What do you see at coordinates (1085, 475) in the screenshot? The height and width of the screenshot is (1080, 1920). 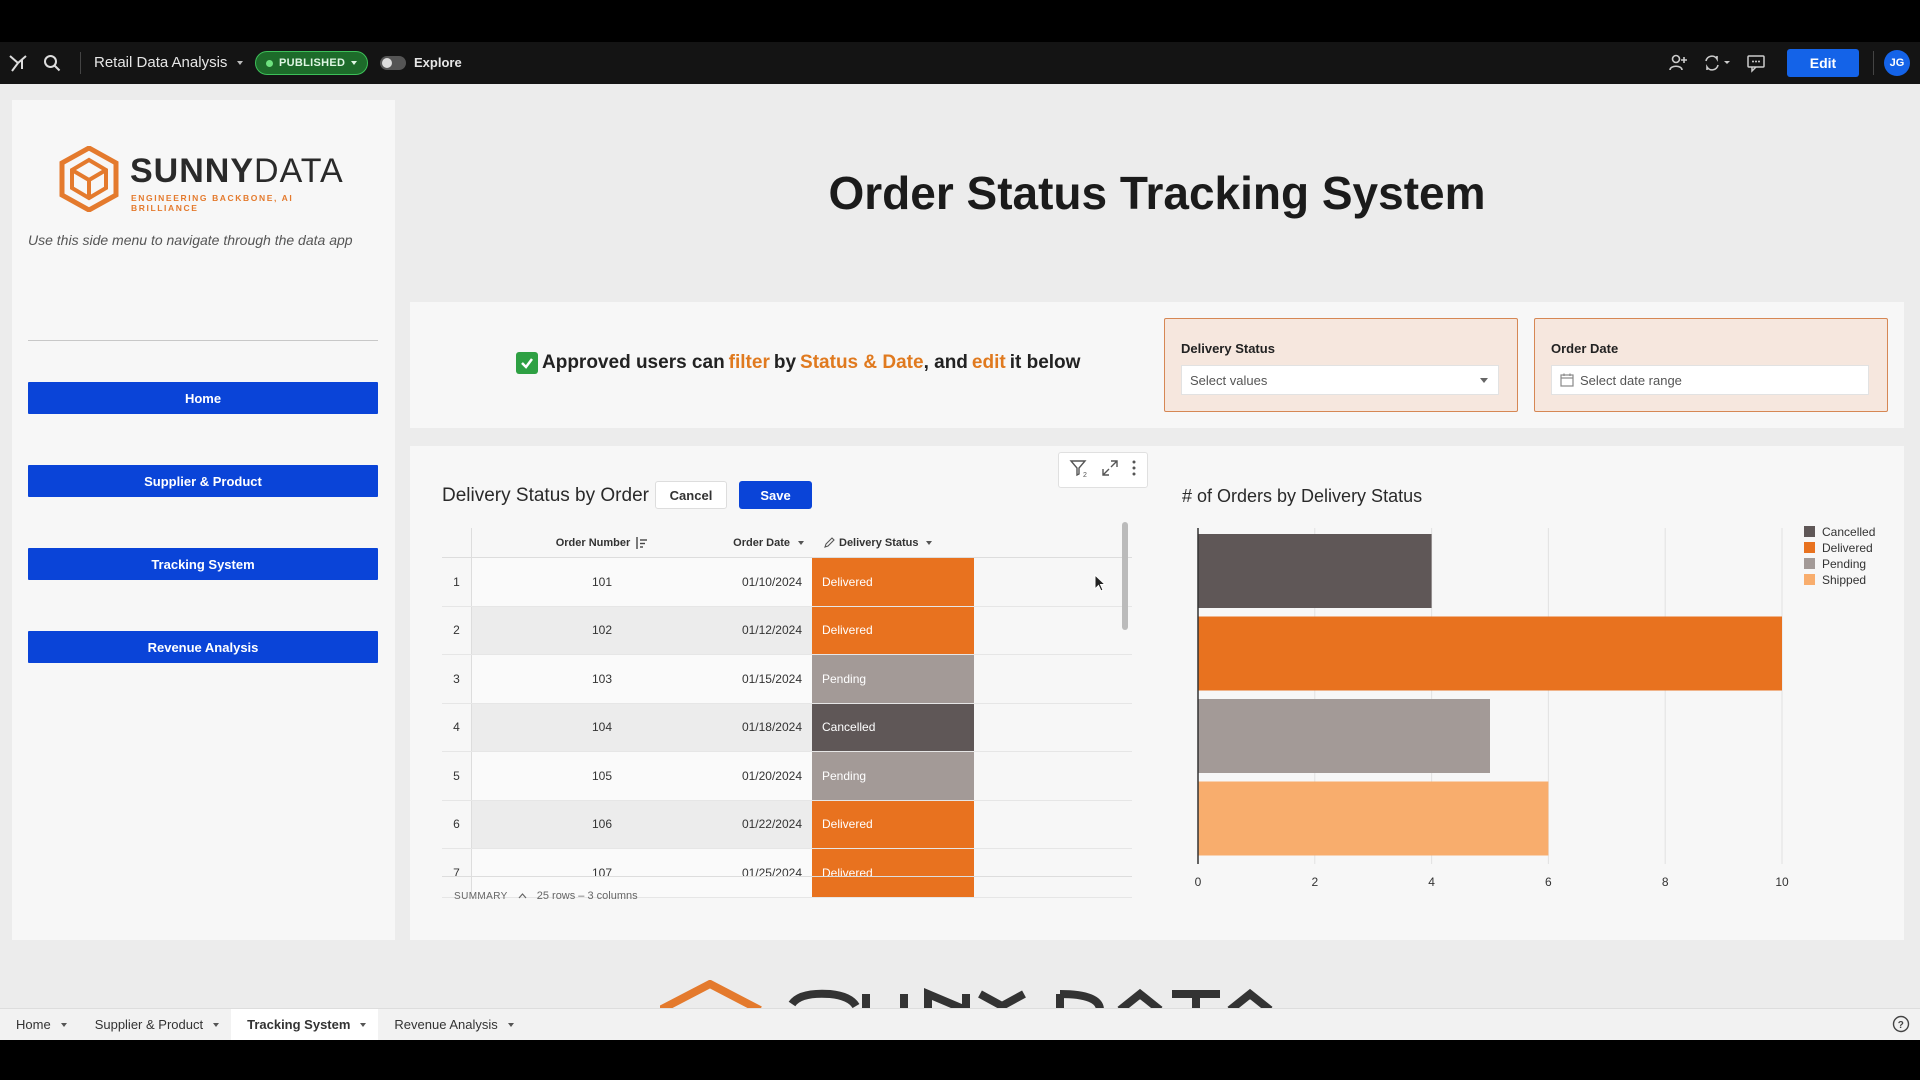 I see `svg-text: 2` at bounding box center [1085, 475].